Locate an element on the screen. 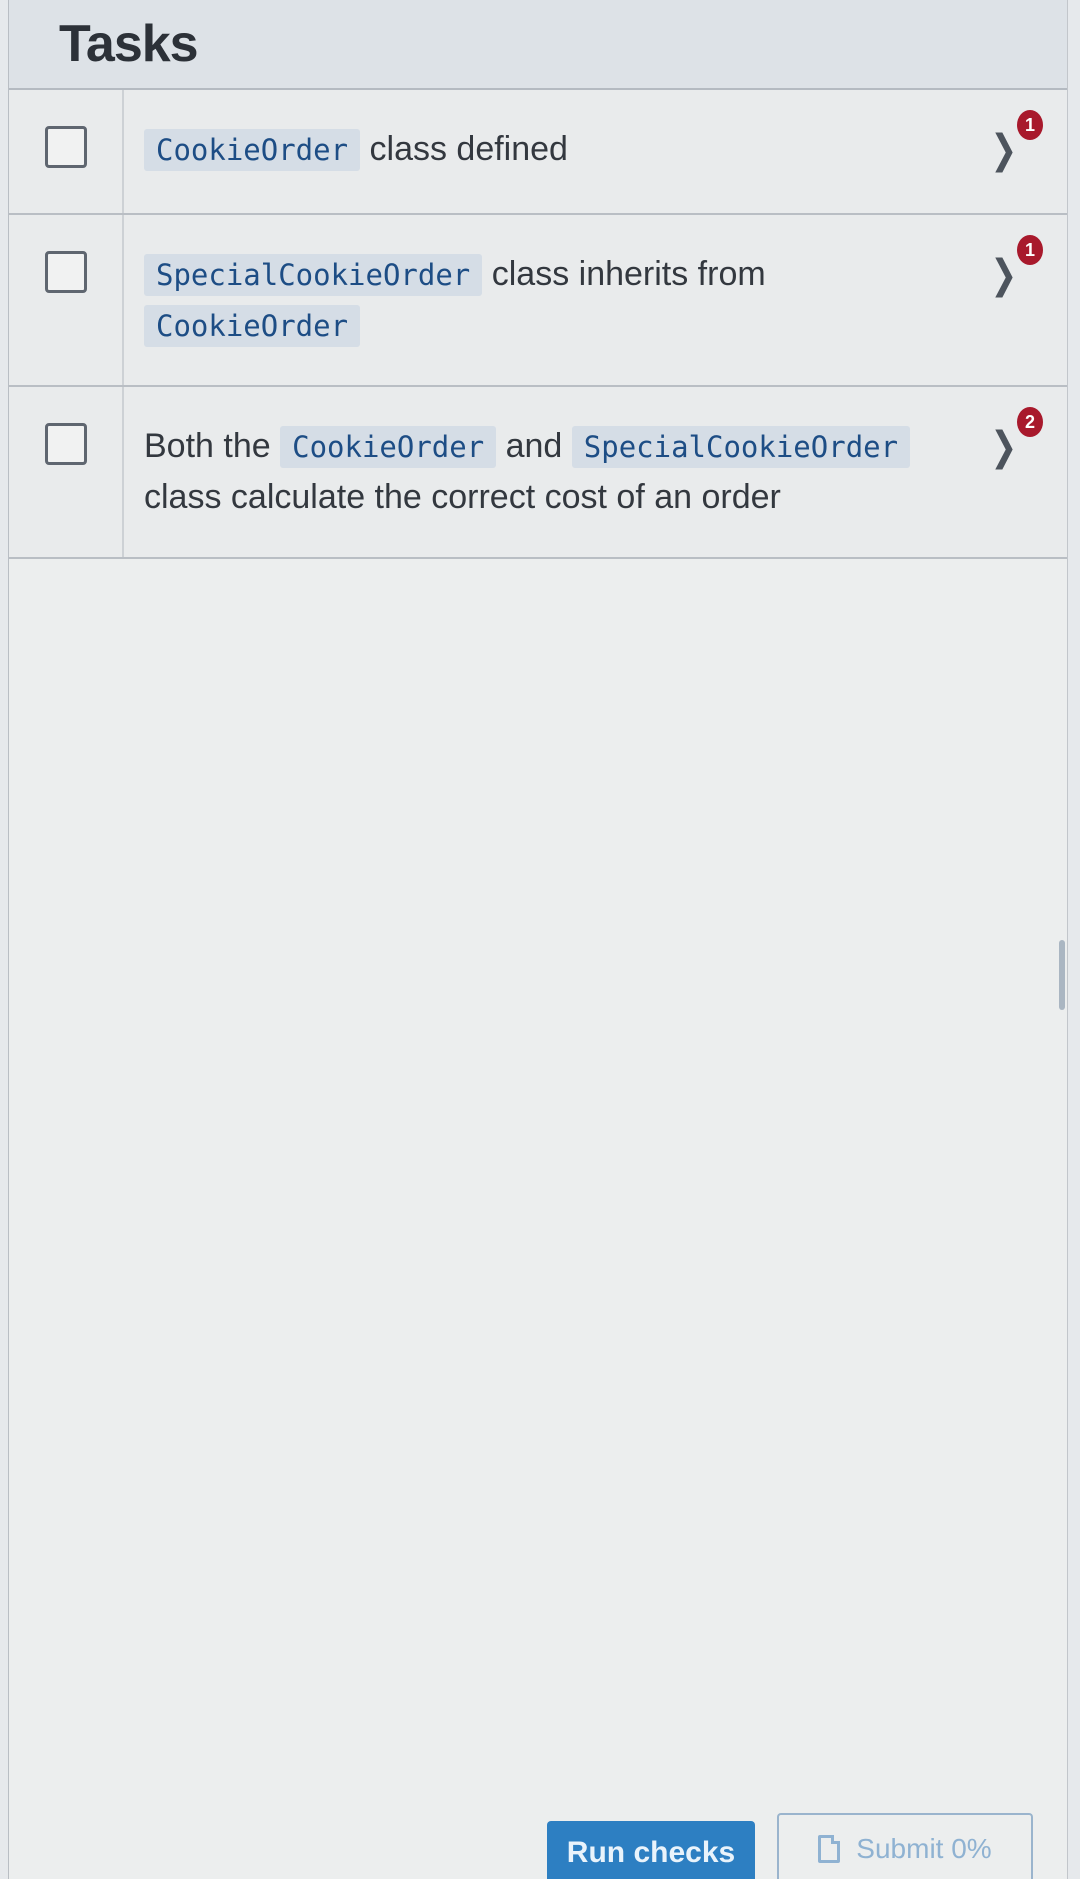  tasks-header: Tasks is located at coordinates (538, 45).